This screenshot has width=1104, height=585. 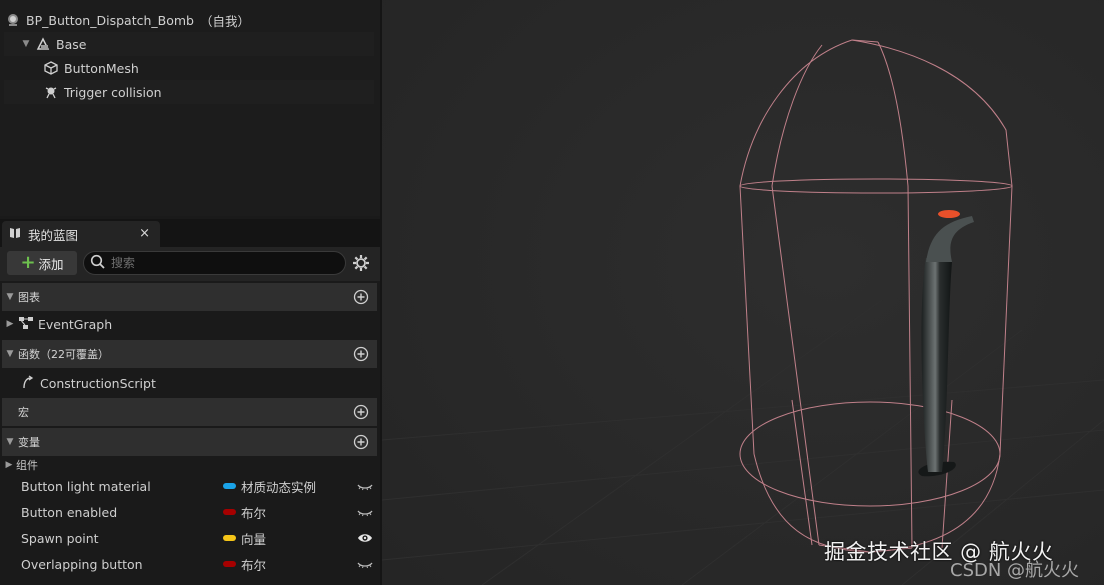 What do you see at coordinates (28, 383) in the screenshot?
I see `function-icon` at bounding box center [28, 383].